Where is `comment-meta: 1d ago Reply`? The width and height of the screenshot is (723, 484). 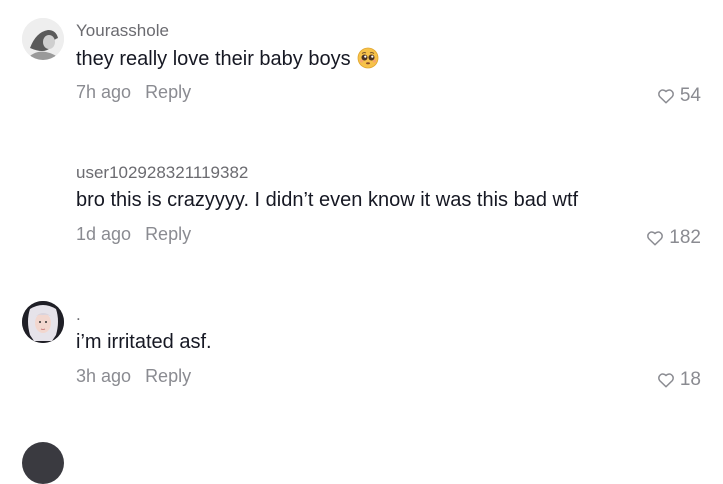 comment-meta: 1d ago Reply is located at coordinates (133, 234).